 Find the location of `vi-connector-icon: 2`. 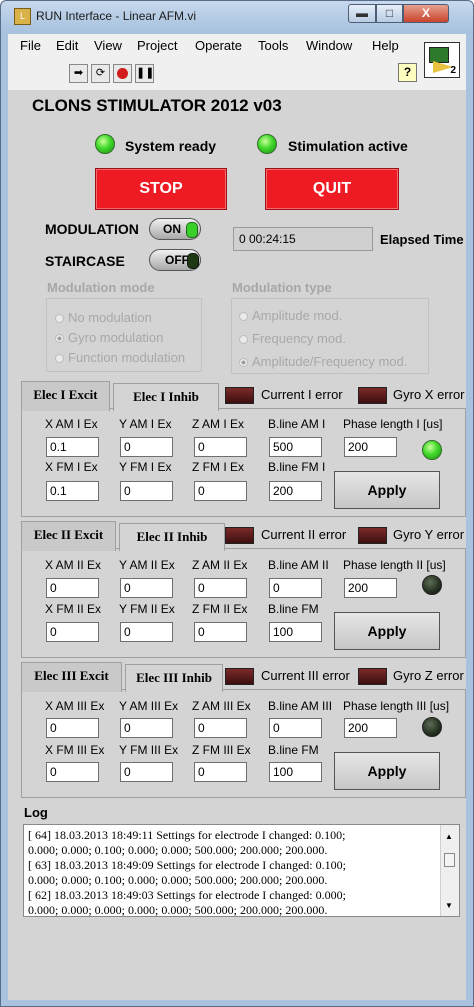

vi-connector-icon: 2 is located at coordinates (442, 60).